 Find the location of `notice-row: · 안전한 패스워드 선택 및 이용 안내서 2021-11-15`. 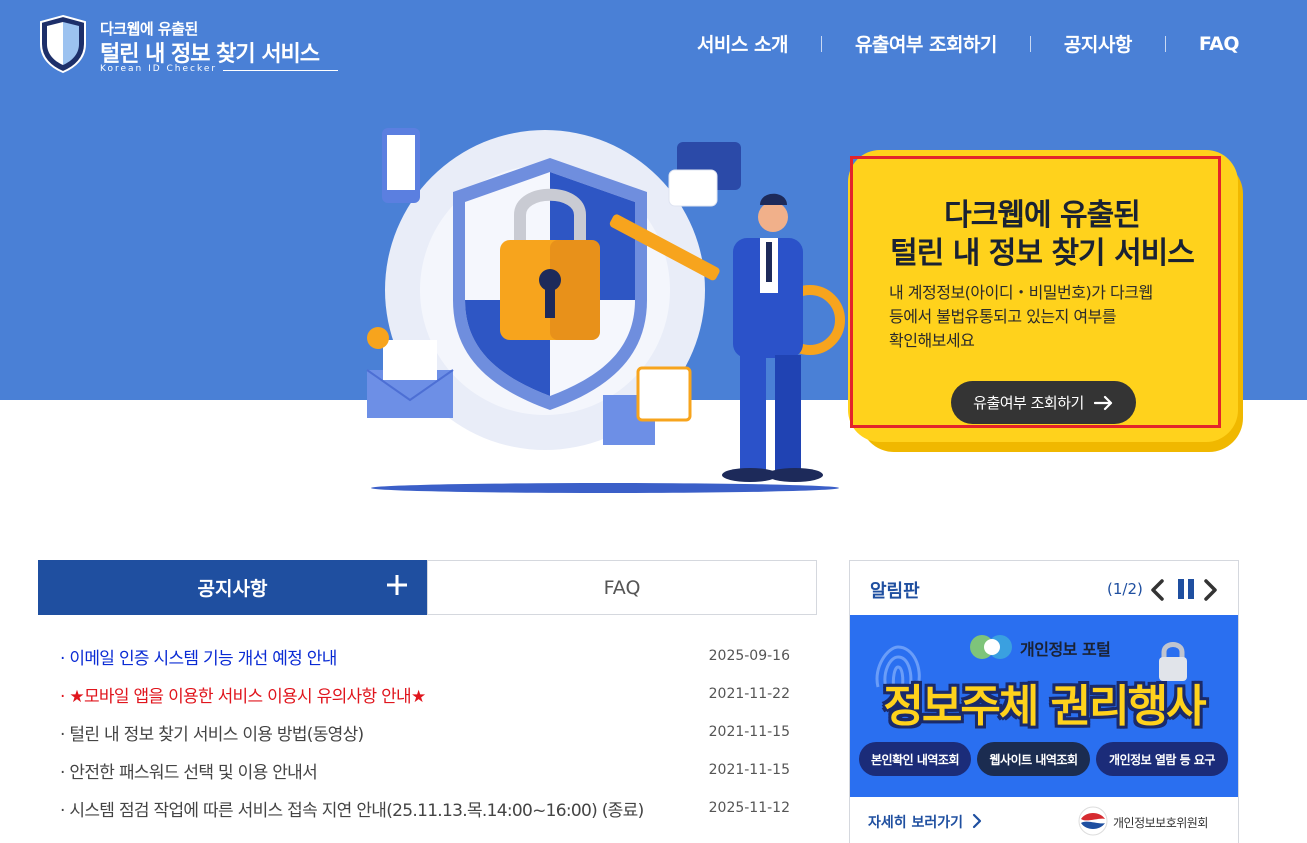

notice-row: · 안전한 패스워드 선택 및 이용 안내서 2021-11-15 is located at coordinates (425, 770).